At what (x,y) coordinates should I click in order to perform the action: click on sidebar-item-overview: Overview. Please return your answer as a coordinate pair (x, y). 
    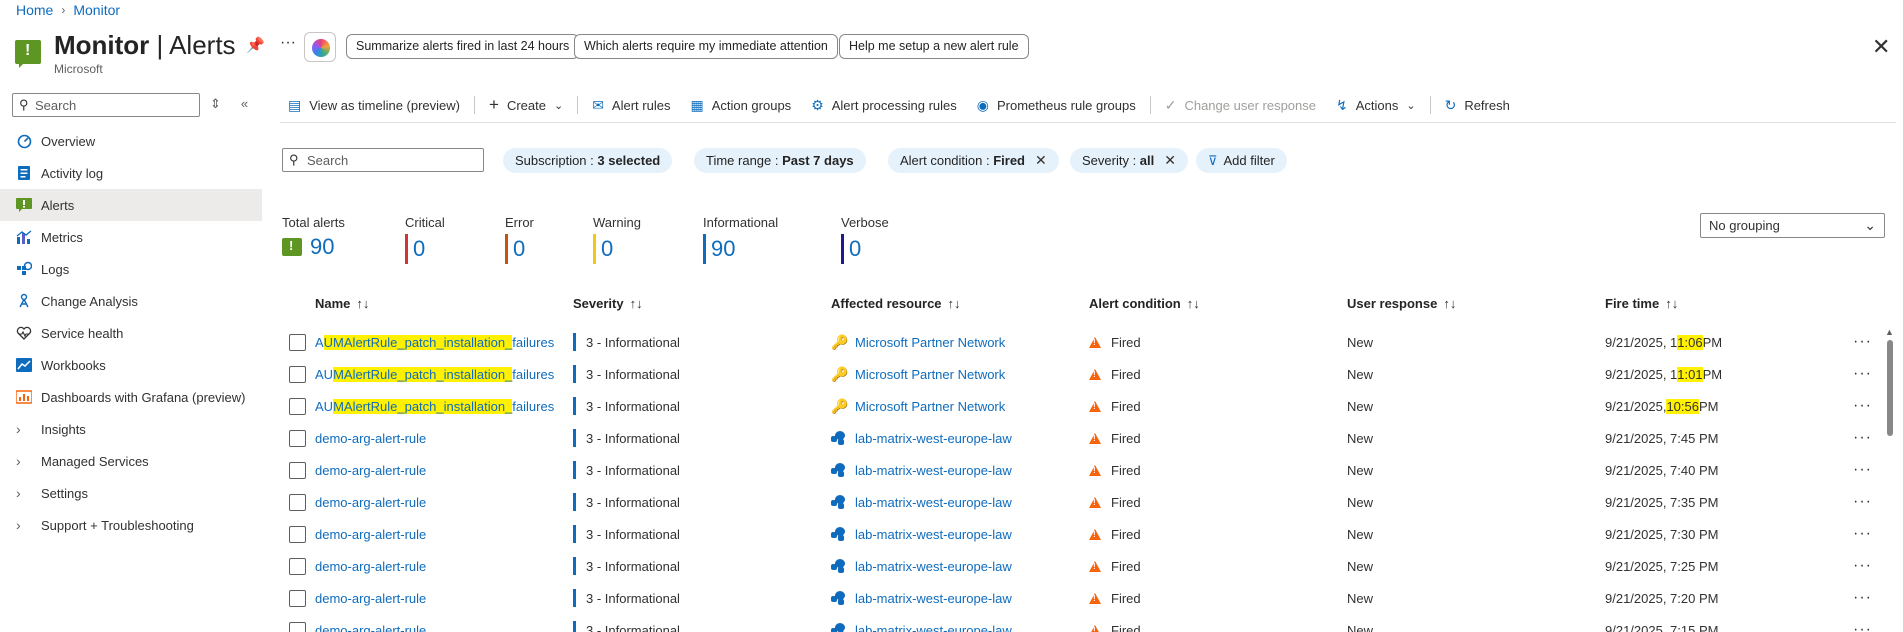
    Looking at the image, I should click on (131, 141).